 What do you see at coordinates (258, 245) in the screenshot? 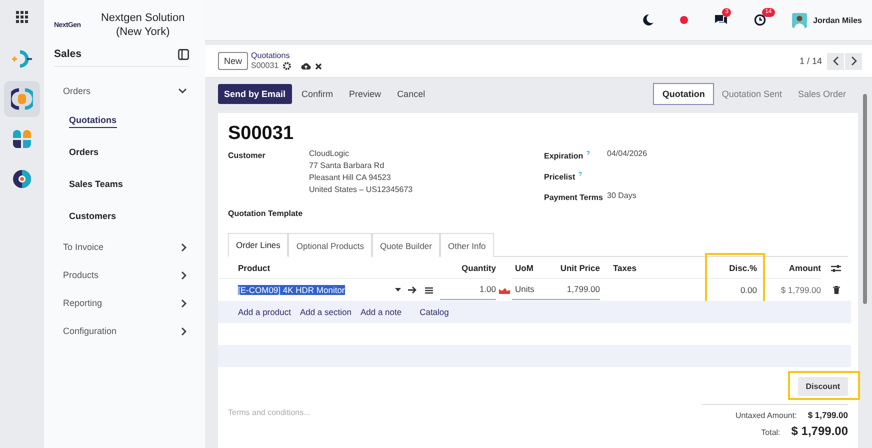
I see `tab: Order Lines` at bounding box center [258, 245].